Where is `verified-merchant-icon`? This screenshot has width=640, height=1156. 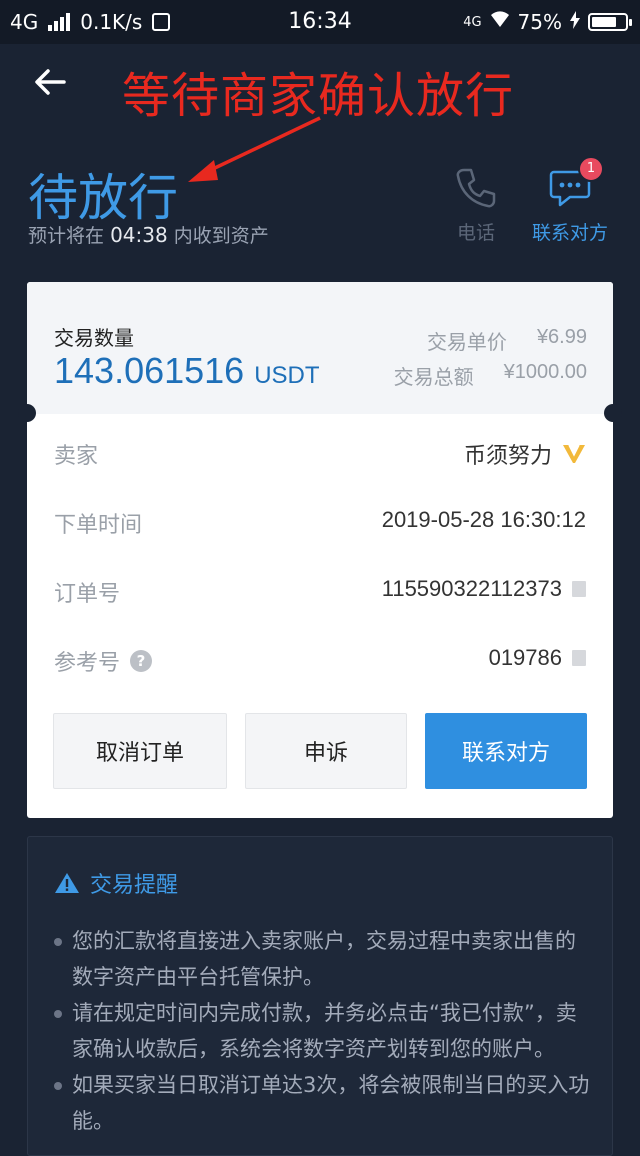
verified-merchant-icon is located at coordinates (574, 454).